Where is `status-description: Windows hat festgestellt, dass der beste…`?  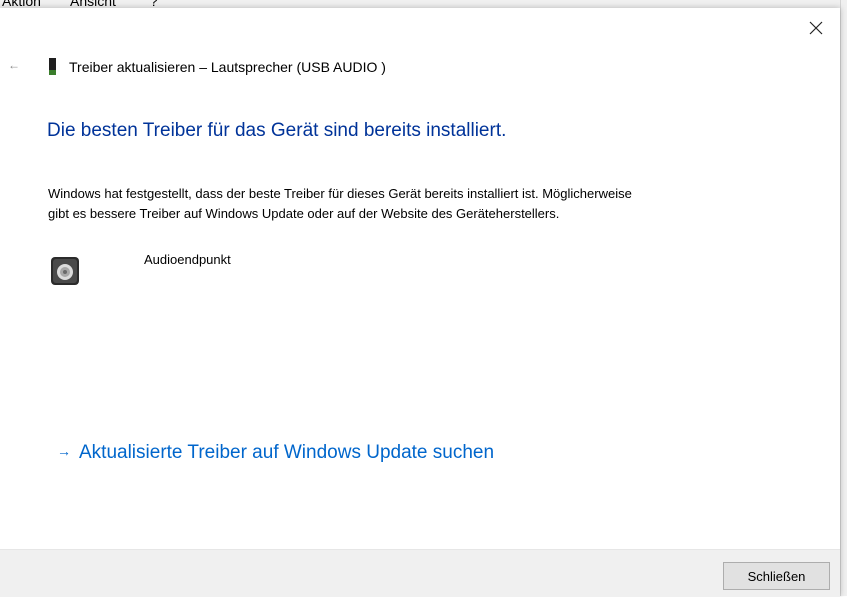
status-description: Windows hat festgestellt, dass der beste… is located at coordinates (398, 204).